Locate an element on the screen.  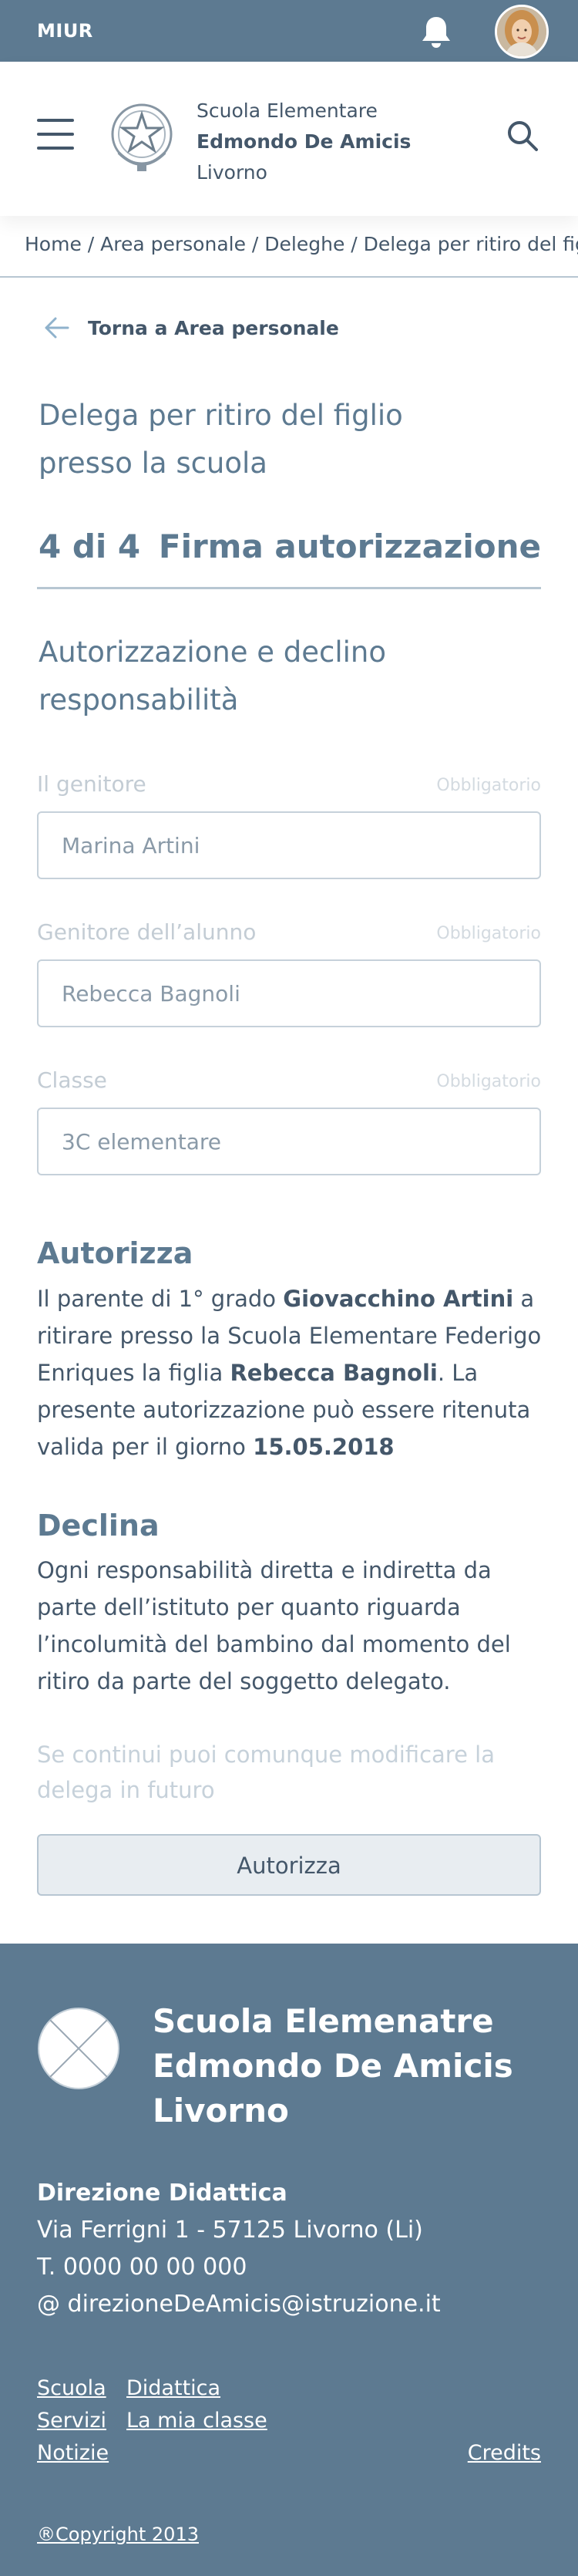
brand-label: MIUR is located at coordinates (65, 31).